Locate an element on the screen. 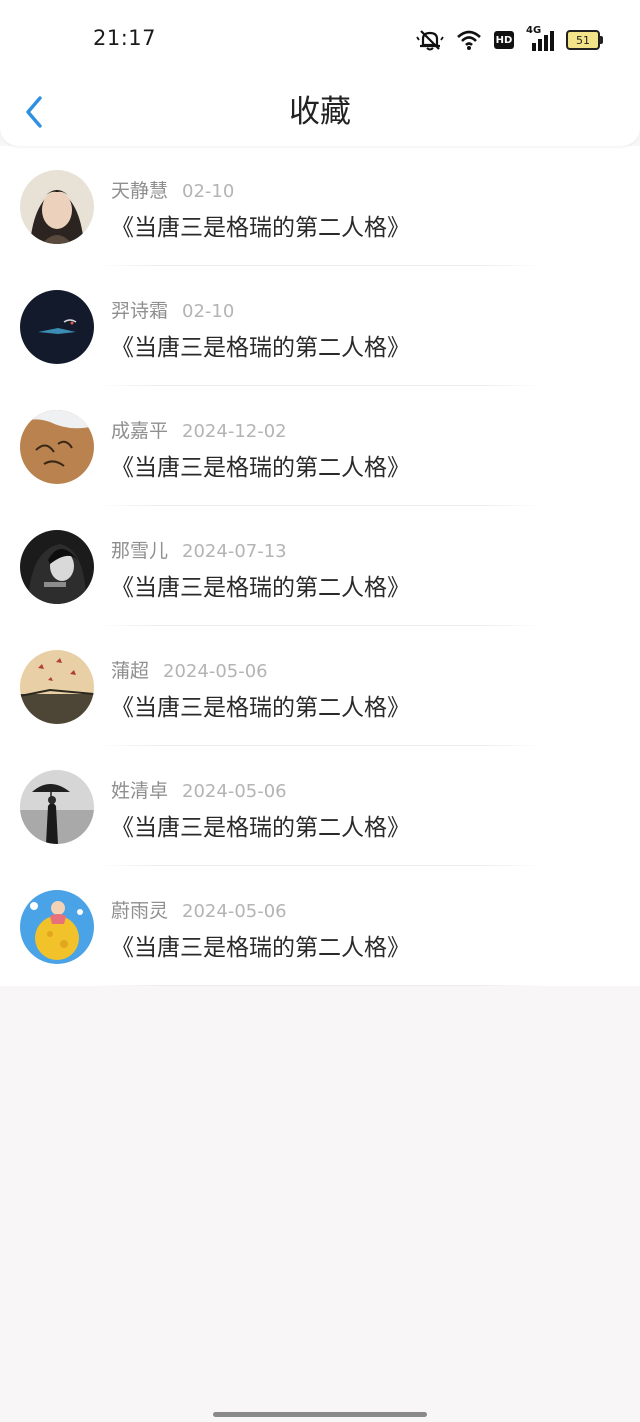 This screenshot has height=1422, width=640. status-time: 21:17 is located at coordinates (125, 38).